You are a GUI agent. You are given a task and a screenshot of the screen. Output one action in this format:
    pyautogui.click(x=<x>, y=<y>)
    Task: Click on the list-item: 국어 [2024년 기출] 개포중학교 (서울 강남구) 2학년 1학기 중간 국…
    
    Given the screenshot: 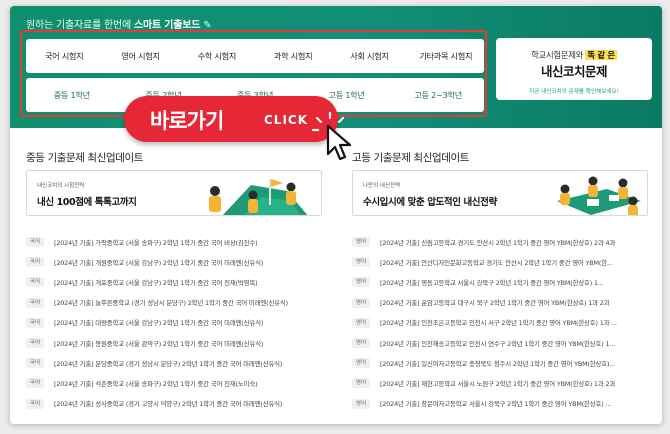 What is the action you would take?
    pyautogui.click(x=176, y=282)
    